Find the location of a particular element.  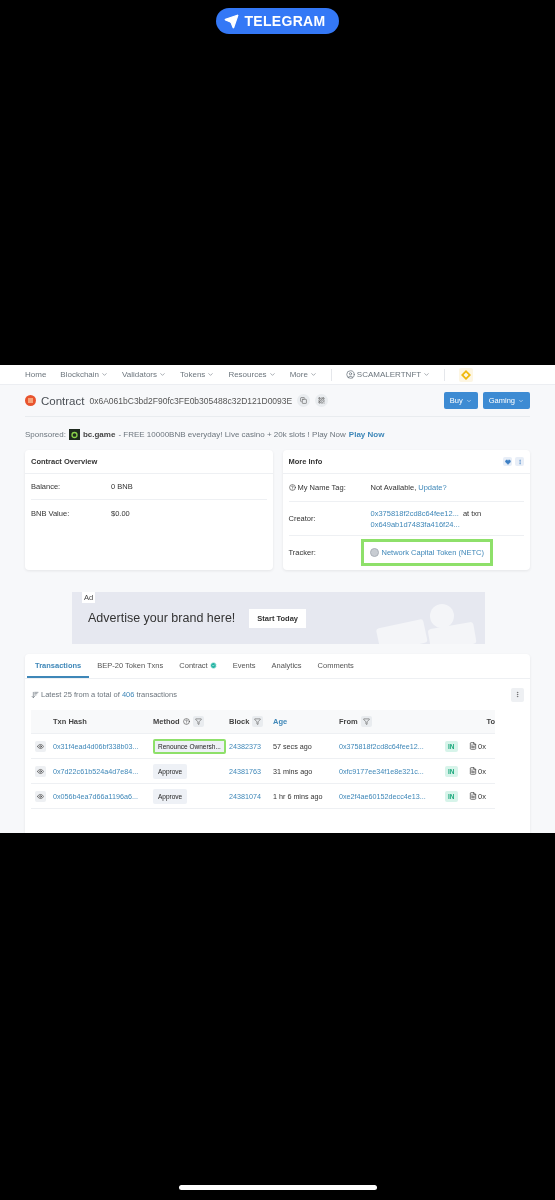

copy-icon is located at coordinates (304, 400).